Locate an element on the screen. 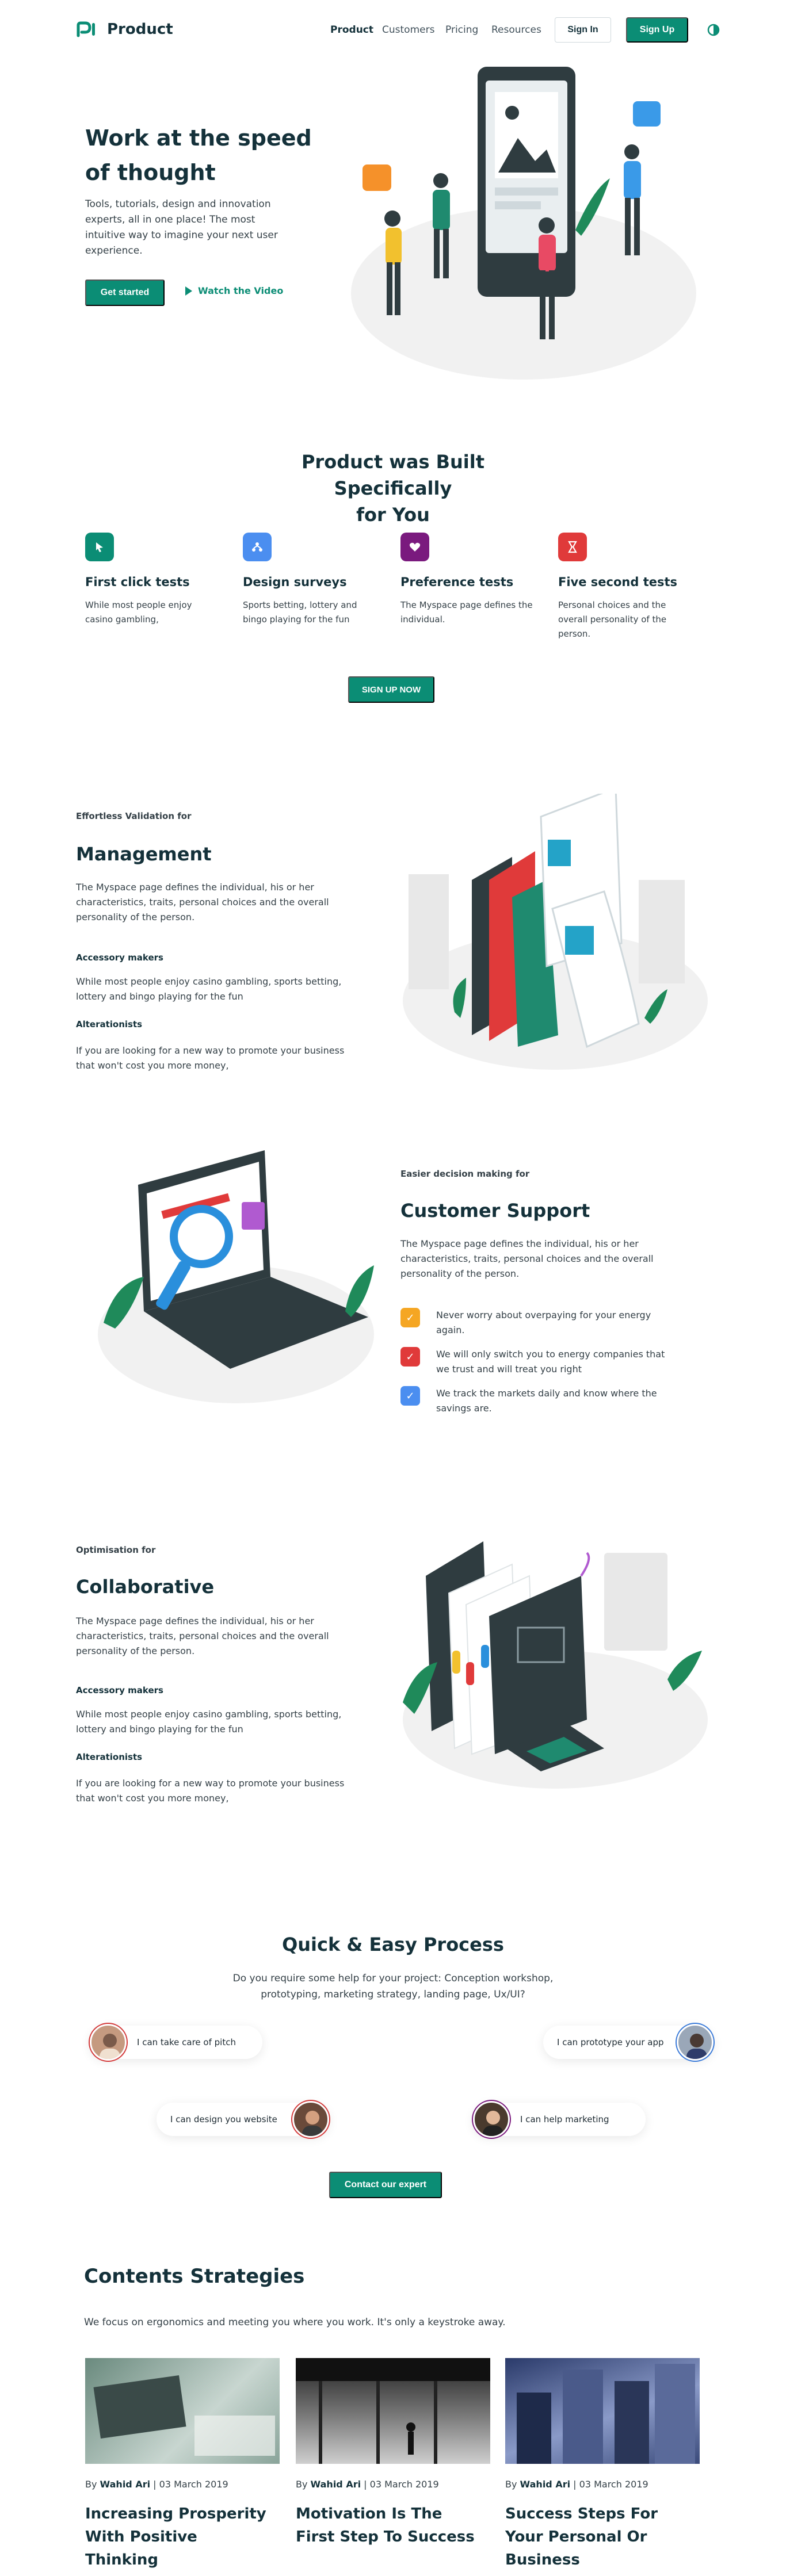  signup-button: Sign Up is located at coordinates (657, 30).